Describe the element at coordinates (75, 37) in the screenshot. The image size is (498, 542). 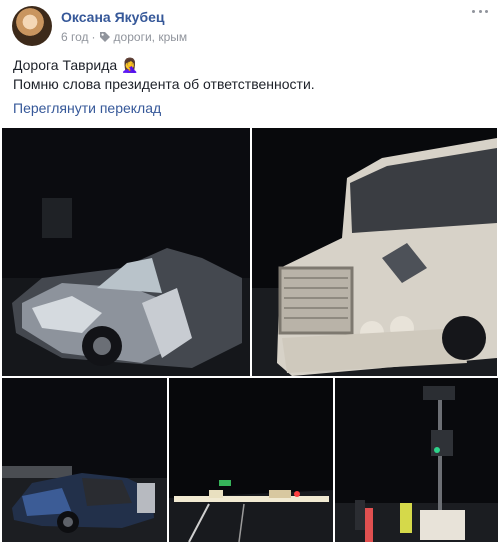
I see `post-time: 6 год` at that location.